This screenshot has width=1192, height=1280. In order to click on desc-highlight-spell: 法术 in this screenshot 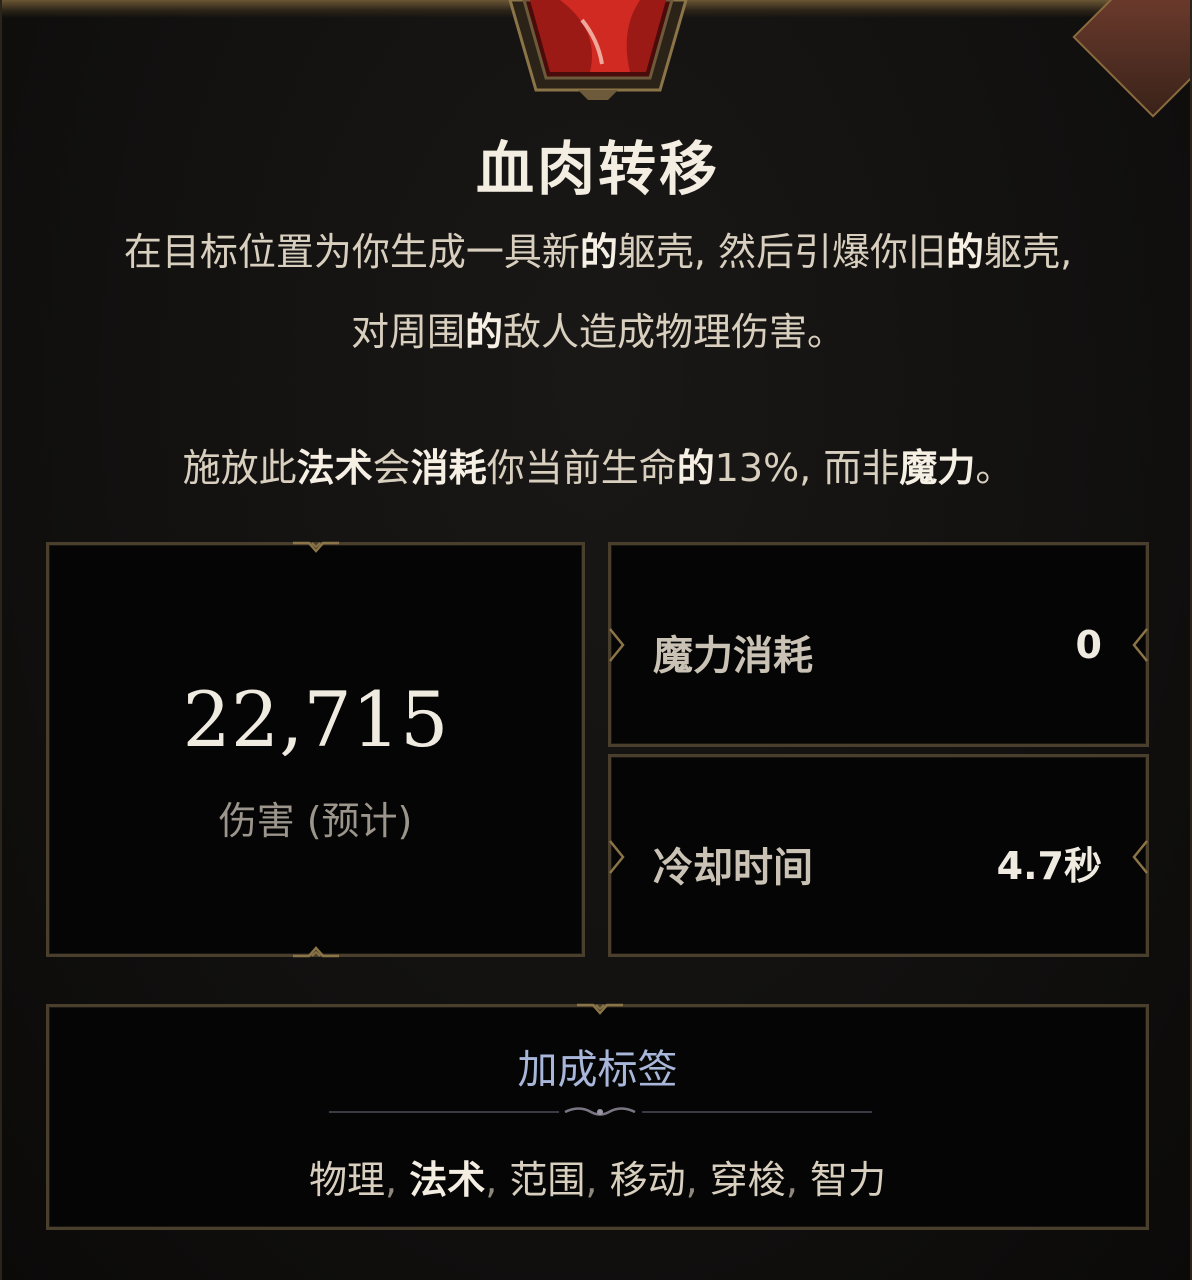, I will do `click(334, 468)`.